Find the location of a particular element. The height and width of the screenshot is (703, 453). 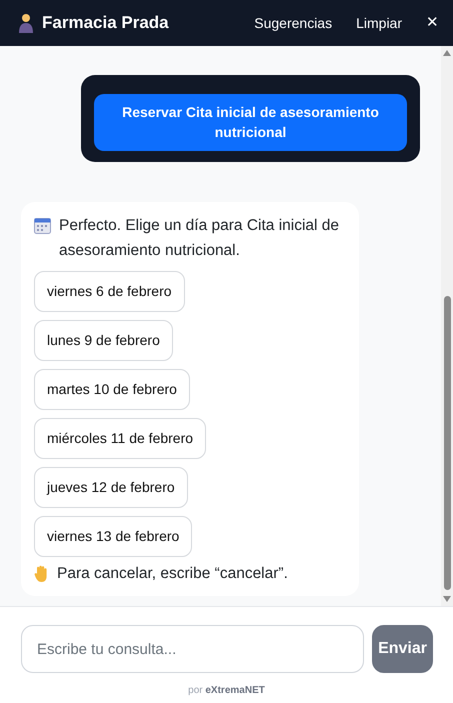

date-option-button: viernes 13 de febrero is located at coordinates (113, 537).